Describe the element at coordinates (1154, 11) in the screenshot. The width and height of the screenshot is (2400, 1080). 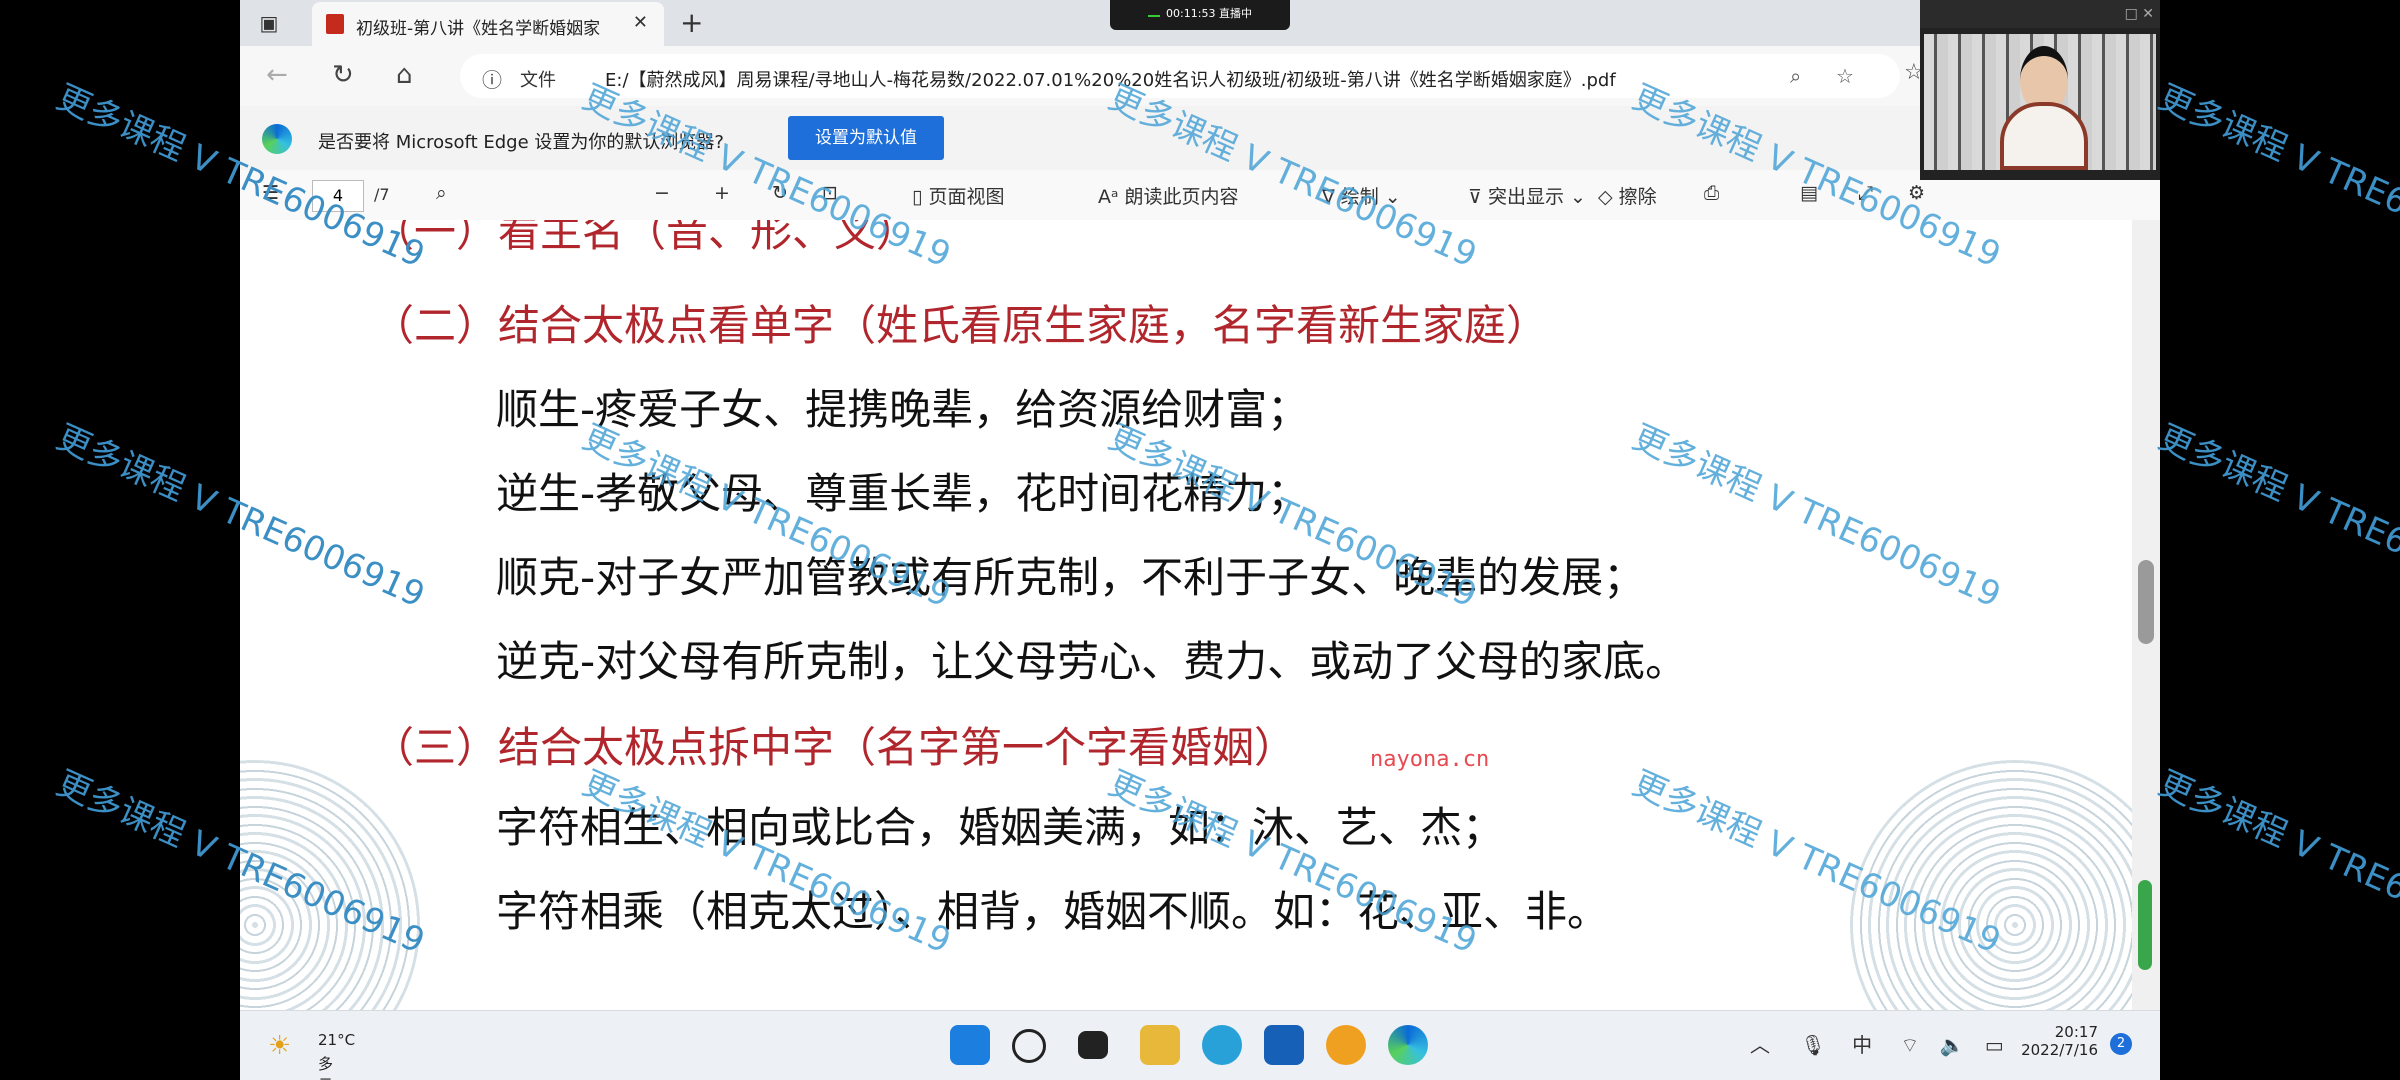
I see `signal-icon` at that location.